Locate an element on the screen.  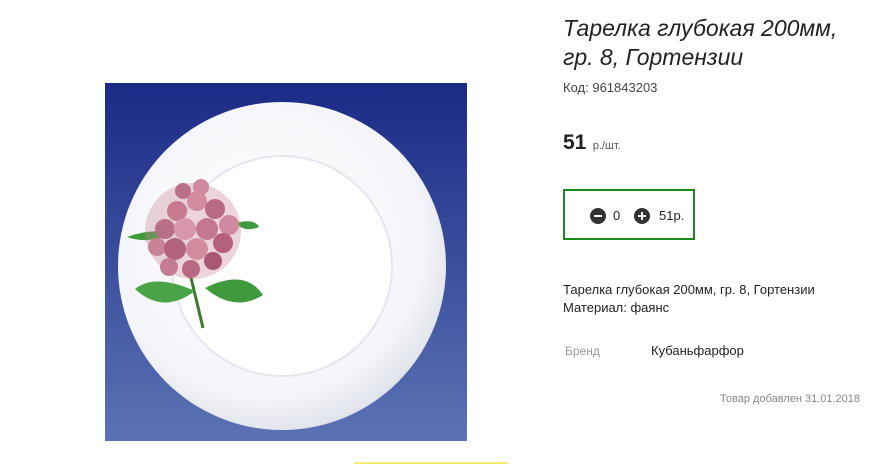
description-line: Тарелка глубокая 200мм, гр. 8, Гортензии is located at coordinates (689, 289).